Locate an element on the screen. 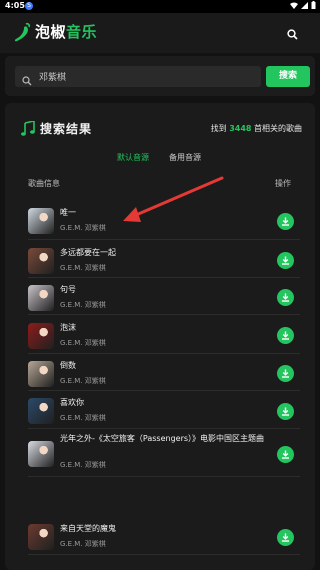 The height and width of the screenshot is (570, 320). app-title: 泡椒音乐 is located at coordinates (66, 32).